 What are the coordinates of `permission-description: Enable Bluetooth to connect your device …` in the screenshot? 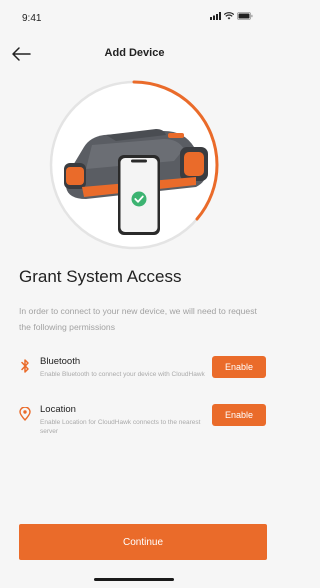 It's located at (122, 374).